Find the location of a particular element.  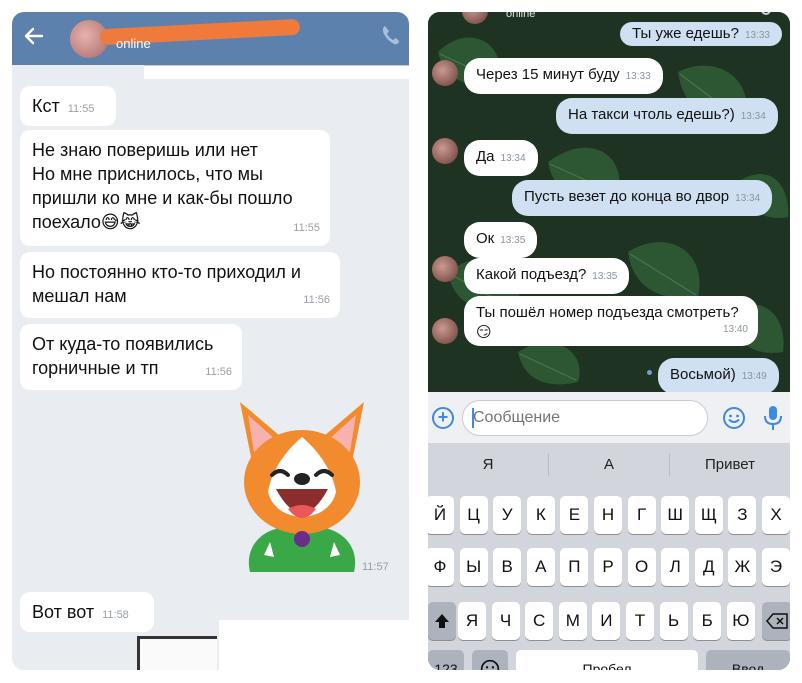

message-bubble-incoming: Через 15 минут буду 13:33 is located at coordinates (563, 76).